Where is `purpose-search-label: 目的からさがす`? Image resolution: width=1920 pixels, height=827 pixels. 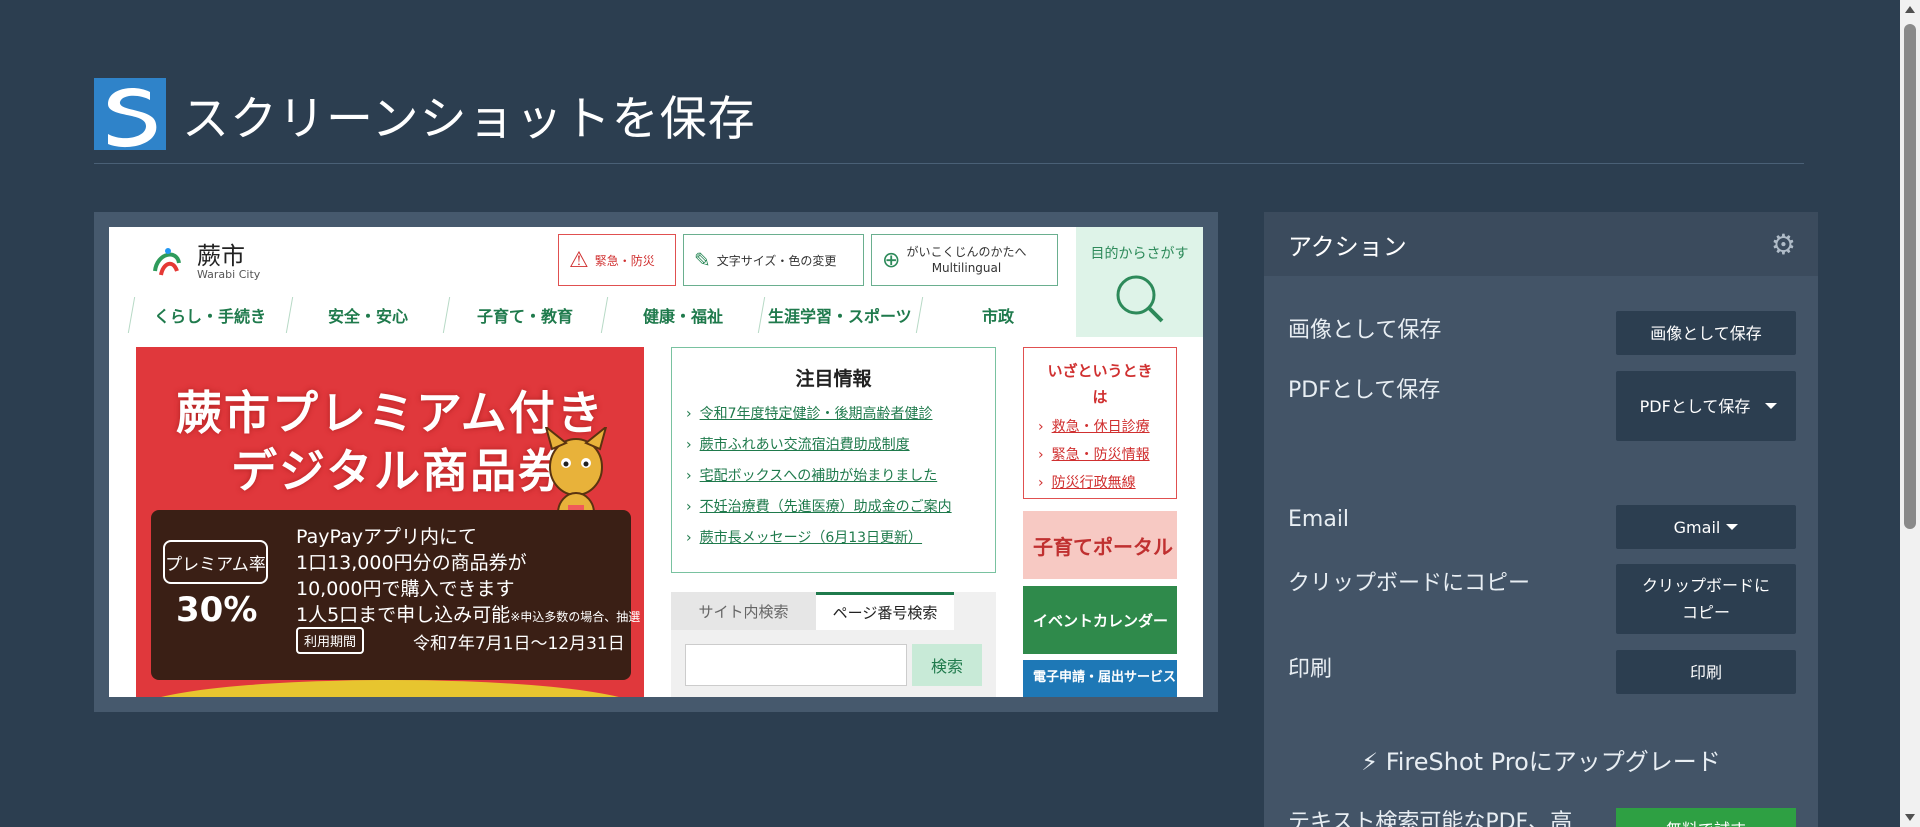
purpose-search-label: 目的からさがす is located at coordinates (1139, 254).